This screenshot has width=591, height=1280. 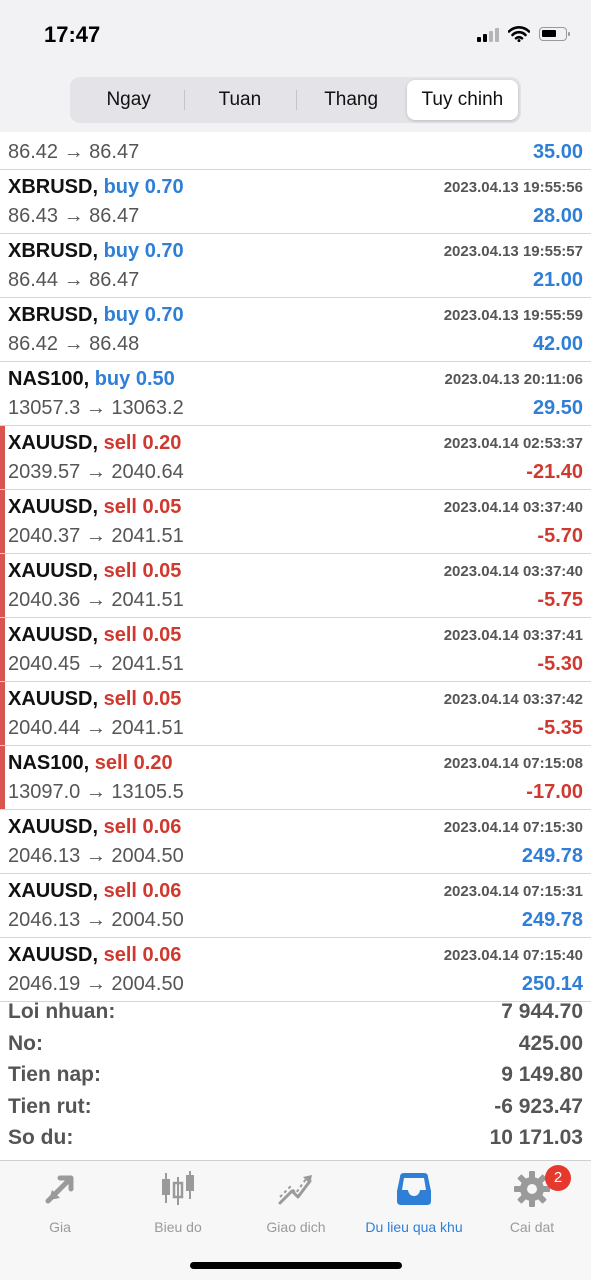 I want to click on summary-value: 7 944.70, so click(x=542, y=1011).